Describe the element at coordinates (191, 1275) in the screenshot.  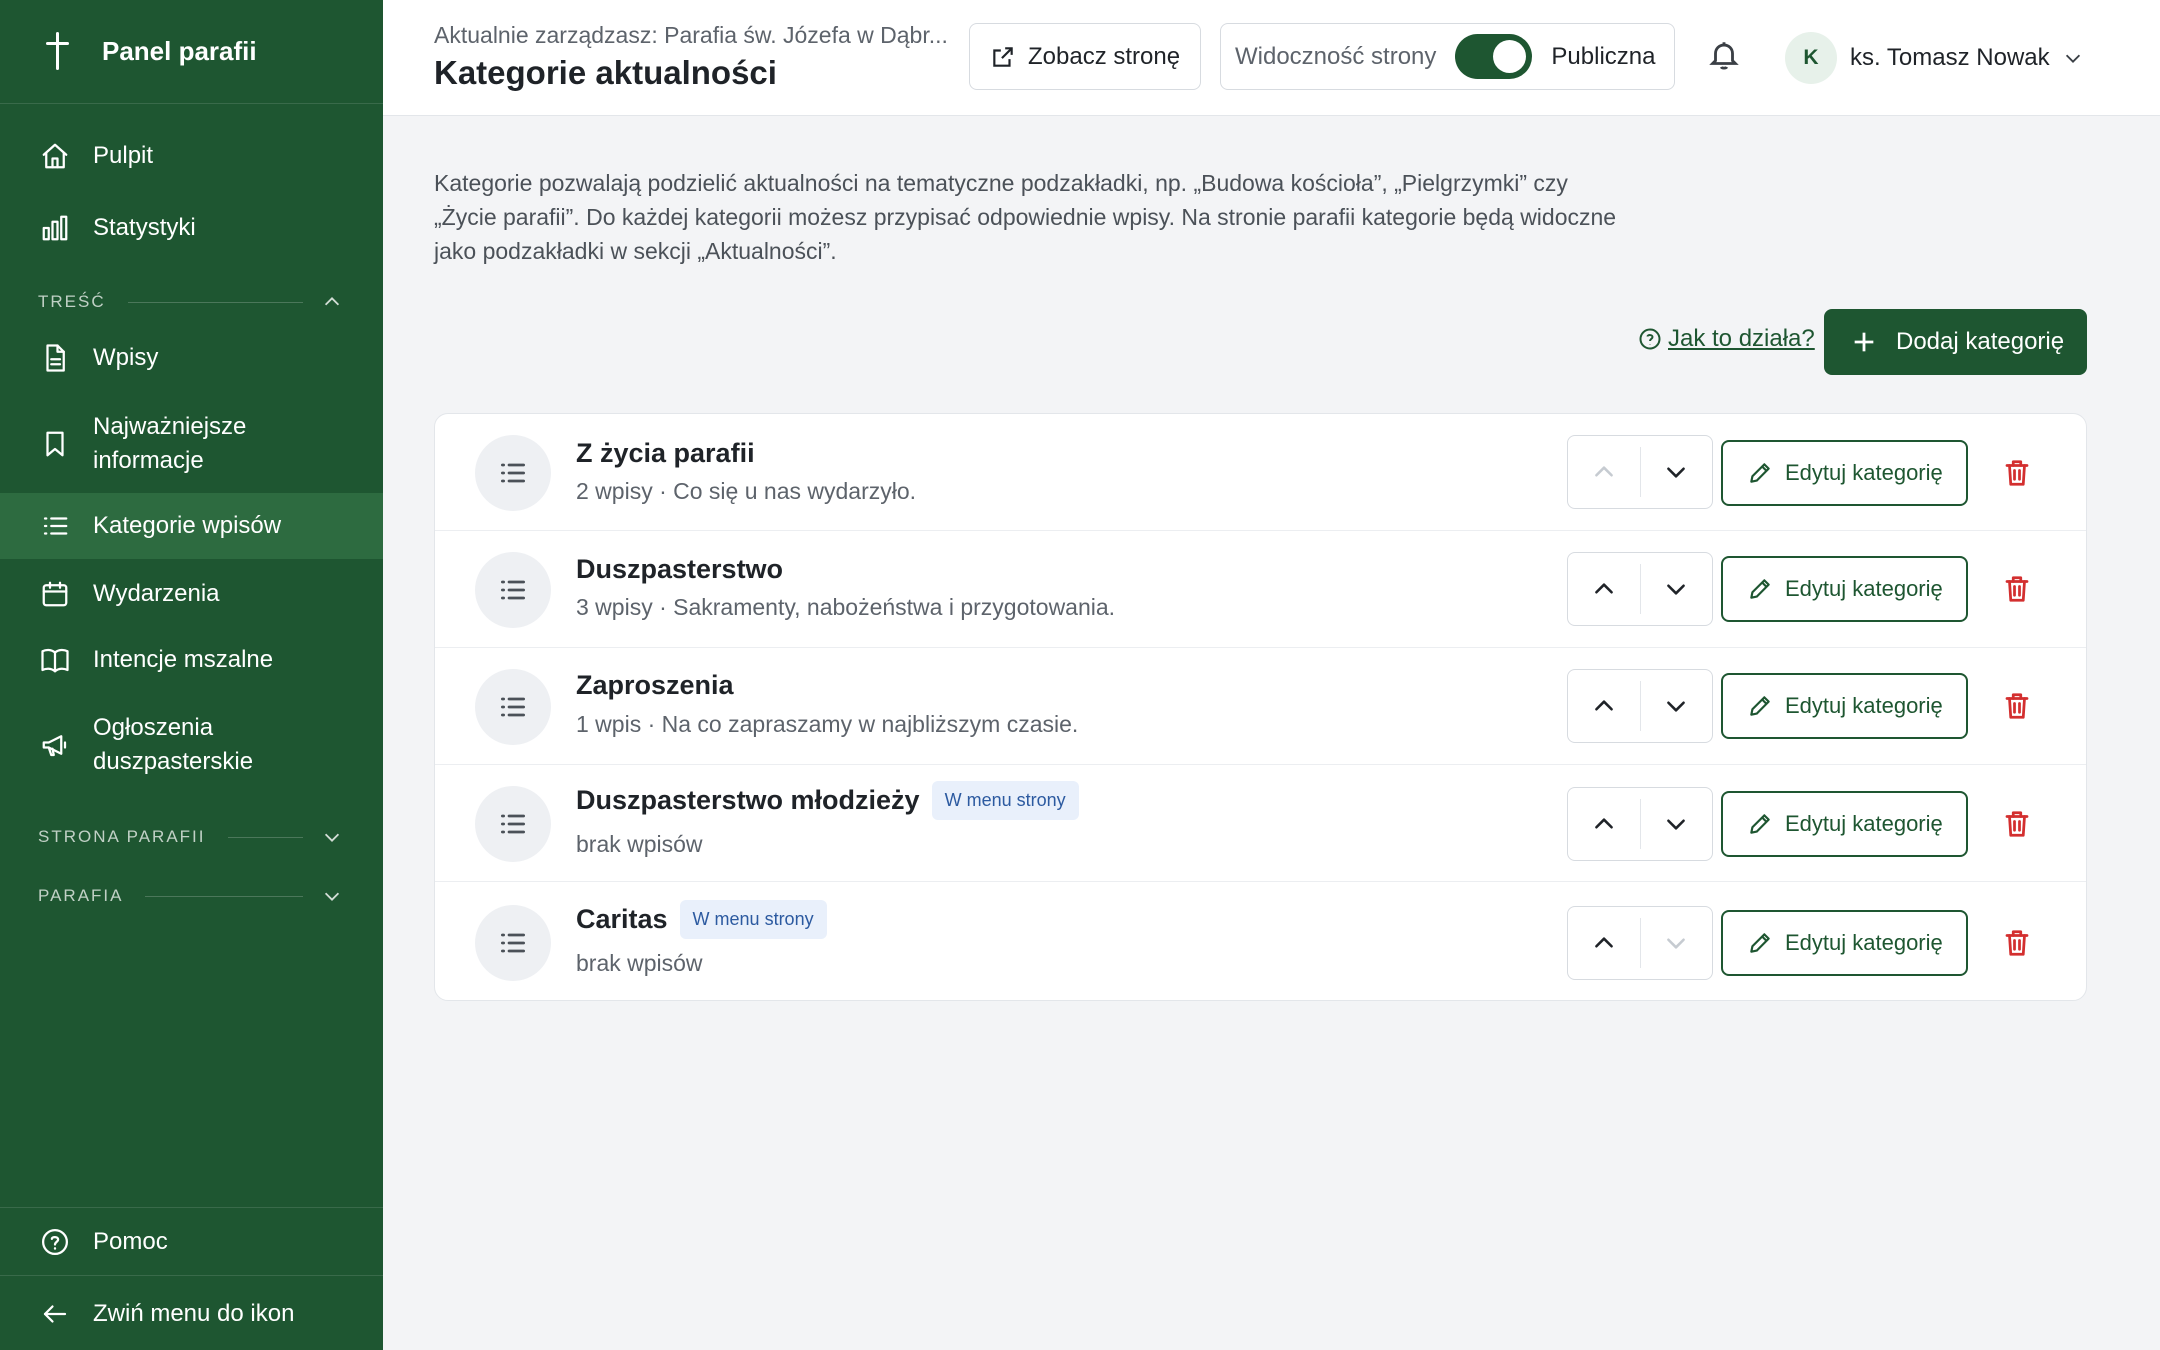
I see `sidebar-divider` at that location.